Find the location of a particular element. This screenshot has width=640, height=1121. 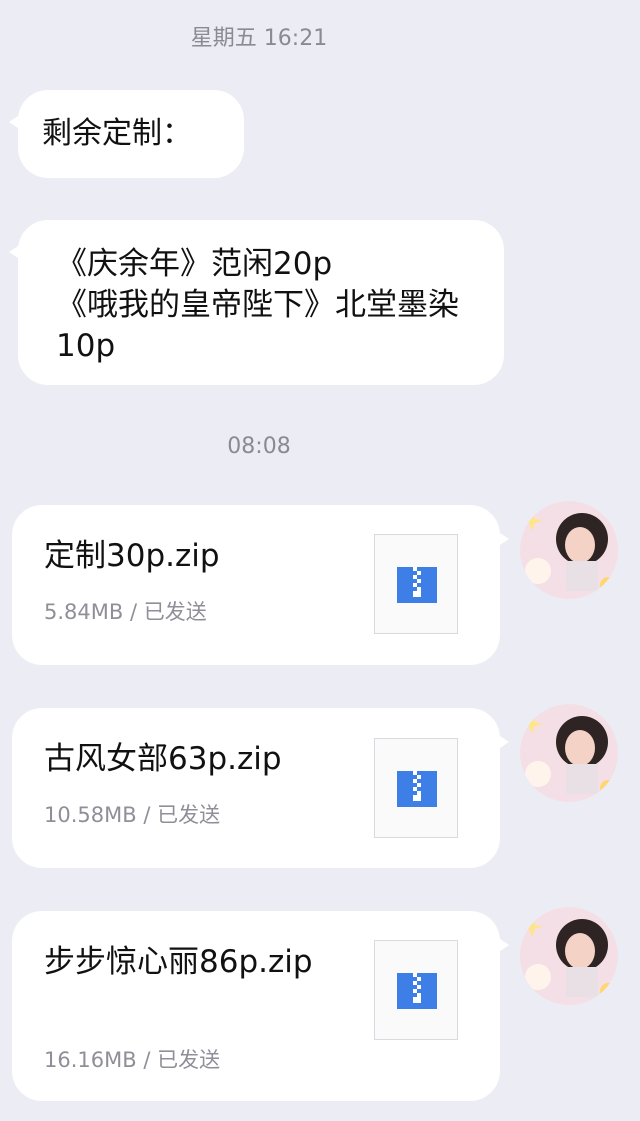

message-bubble: 剩余定制： is located at coordinates (126, 134).